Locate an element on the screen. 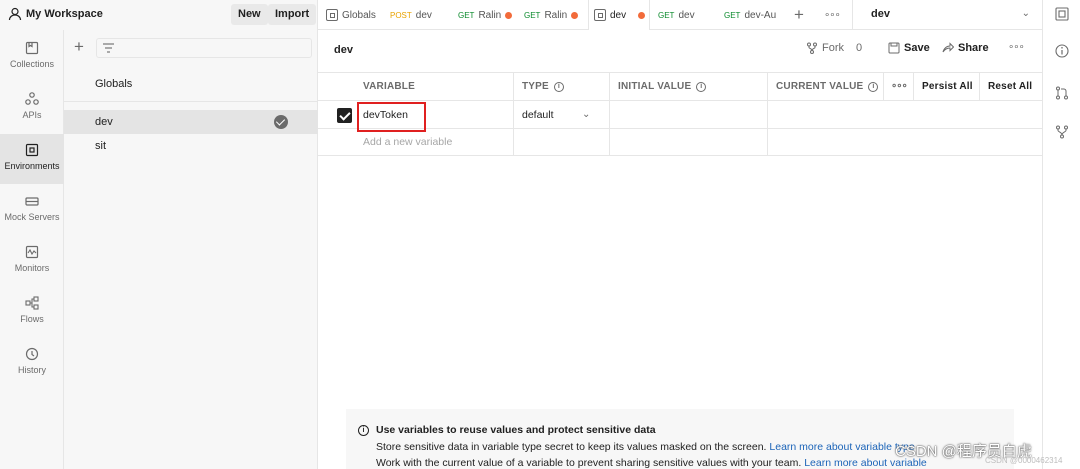 Image resolution: width=1080 pixels, height=469 pixels. reset-all-label: Reset All is located at coordinates (1010, 86).